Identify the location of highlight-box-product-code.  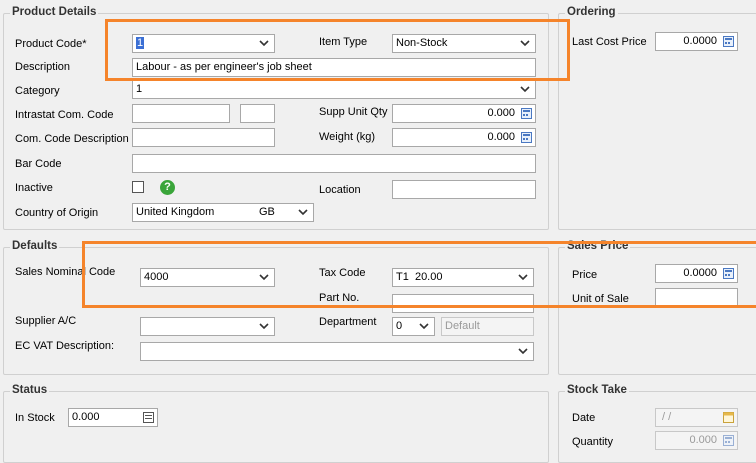
(337, 50).